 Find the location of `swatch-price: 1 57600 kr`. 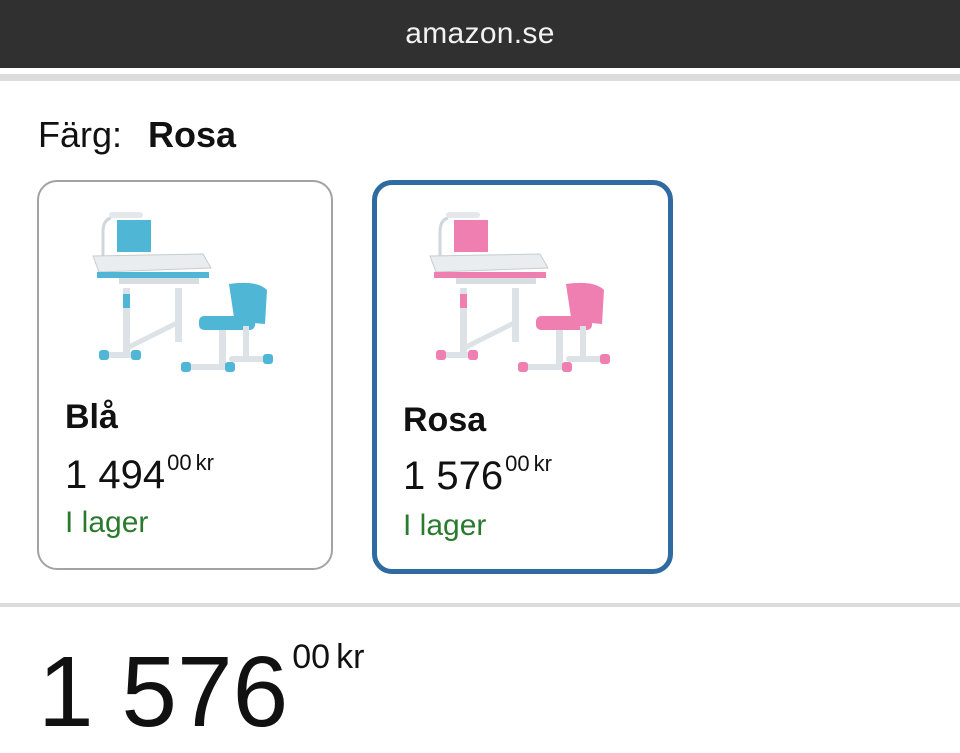

swatch-price: 1 57600 kr is located at coordinates (477, 475).